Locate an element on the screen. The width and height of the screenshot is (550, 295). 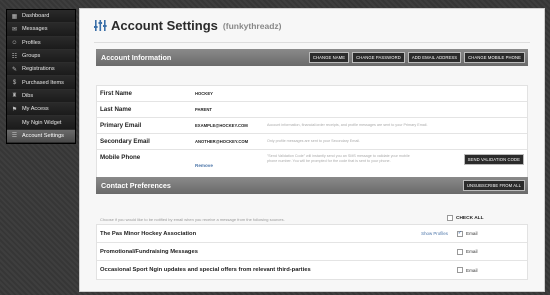
remove-phone-link: Remove is located at coordinates (204, 165).